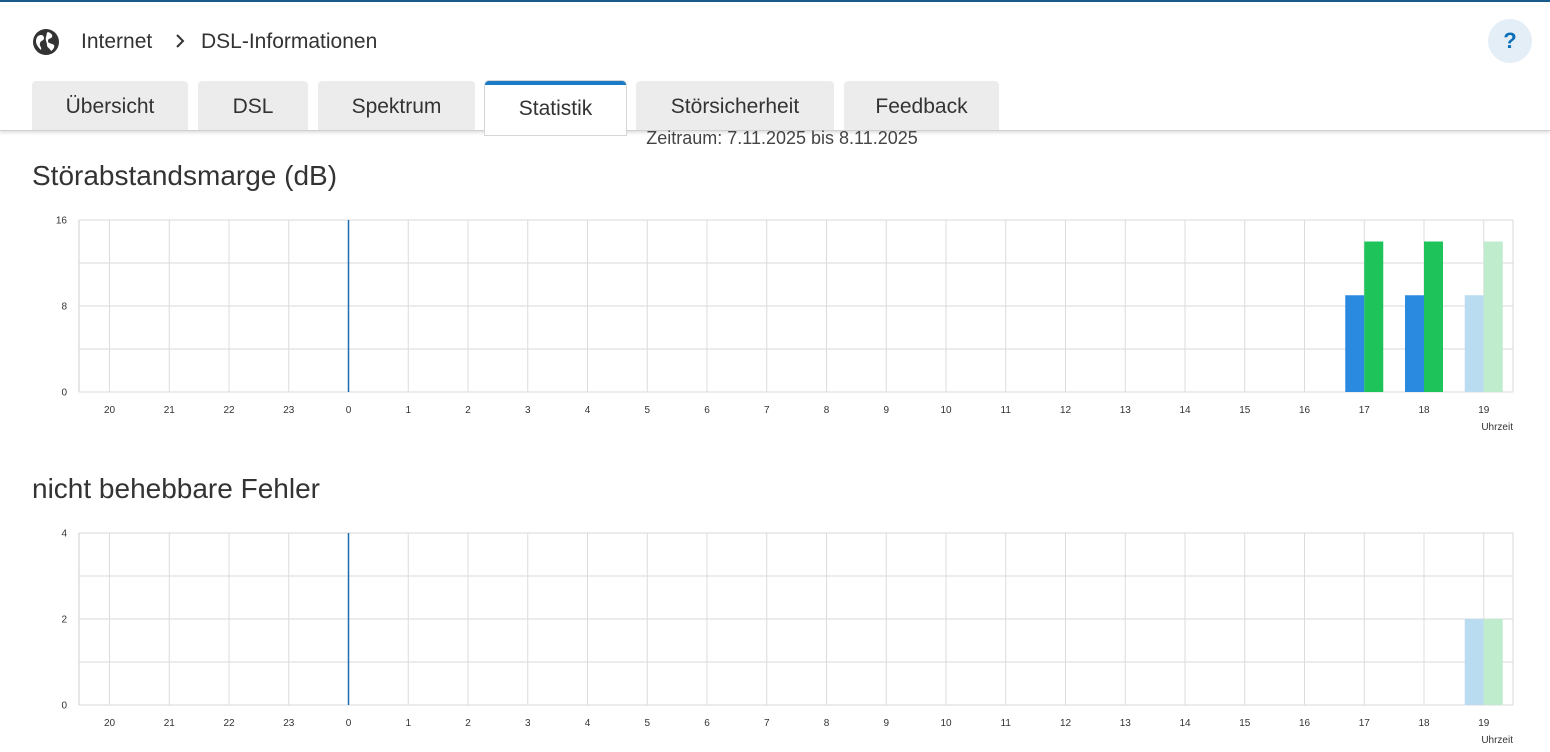 This screenshot has width=1550, height=752. Describe the element at coordinates (735, 105) in the screenshot. I see `tab-stoersicherheit: Störsicherheit` at that location.